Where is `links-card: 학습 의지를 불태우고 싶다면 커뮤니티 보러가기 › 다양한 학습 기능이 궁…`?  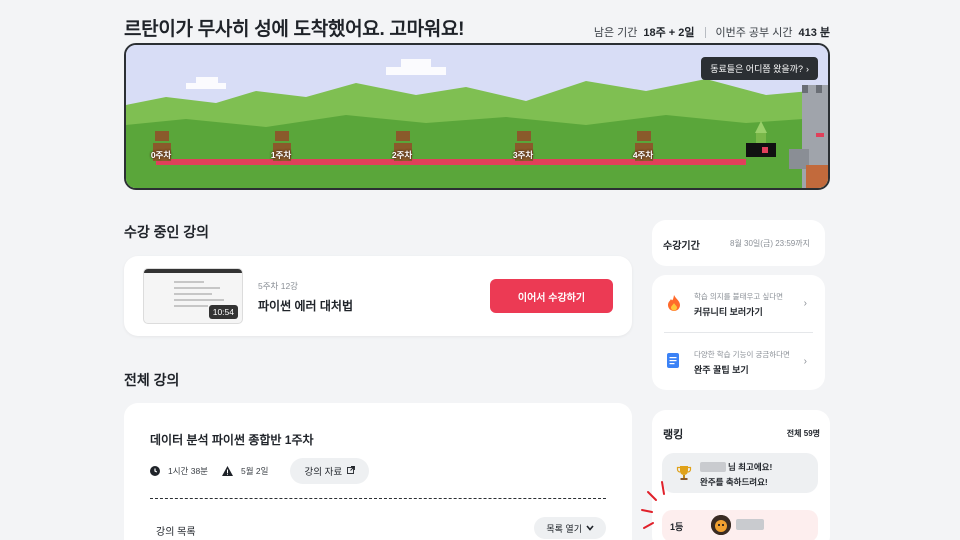 links-card: 학습 의지를 불태우고 싶다면 커뮤니티 보러가기 › 다양한 학습 기능이 궁… is located at coordinates (738, 332).